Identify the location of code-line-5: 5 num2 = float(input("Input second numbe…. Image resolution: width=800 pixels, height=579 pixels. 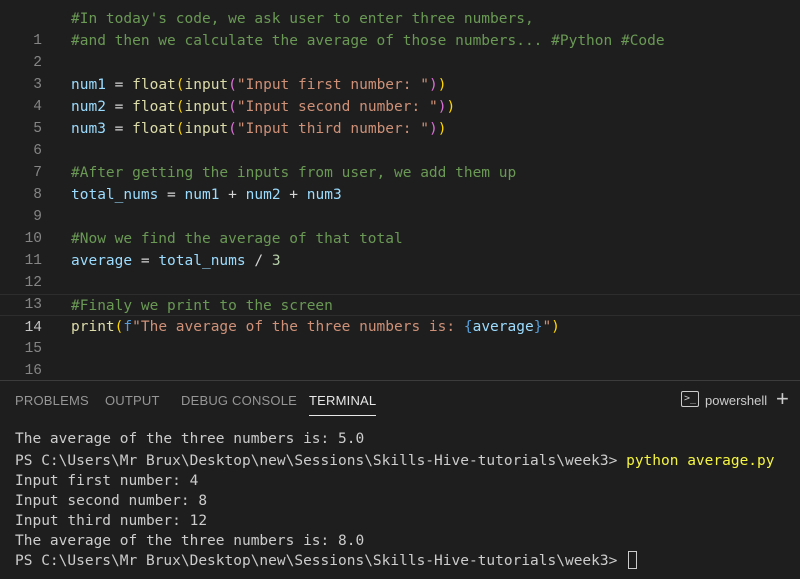
(400, 116).